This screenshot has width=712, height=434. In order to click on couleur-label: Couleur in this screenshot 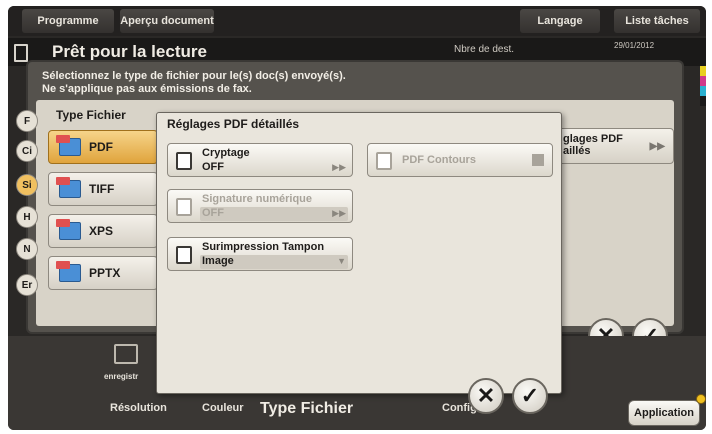, I will do `click(223, 408)`.